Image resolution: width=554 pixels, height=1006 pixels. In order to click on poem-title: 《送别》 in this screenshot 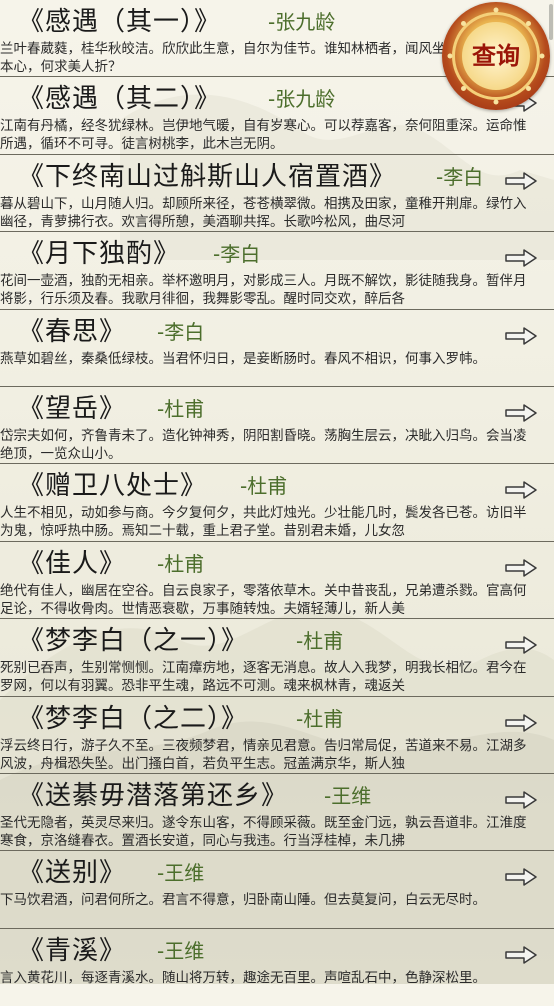, I will do `click(72, 873)`.